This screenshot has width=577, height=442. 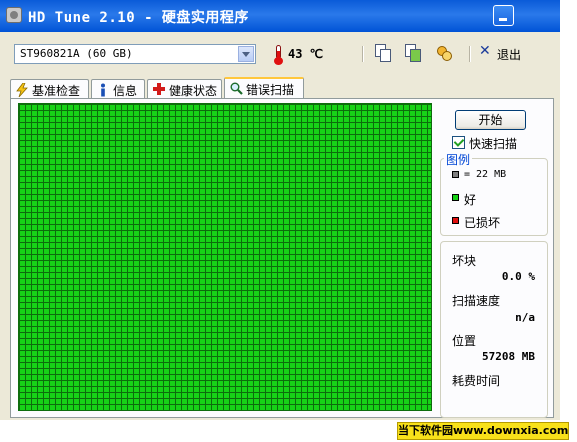 What do you see at coordinates (246, 54) in the screenshot?
I see `chevron-down-icon` at bounding box center [246, 54].